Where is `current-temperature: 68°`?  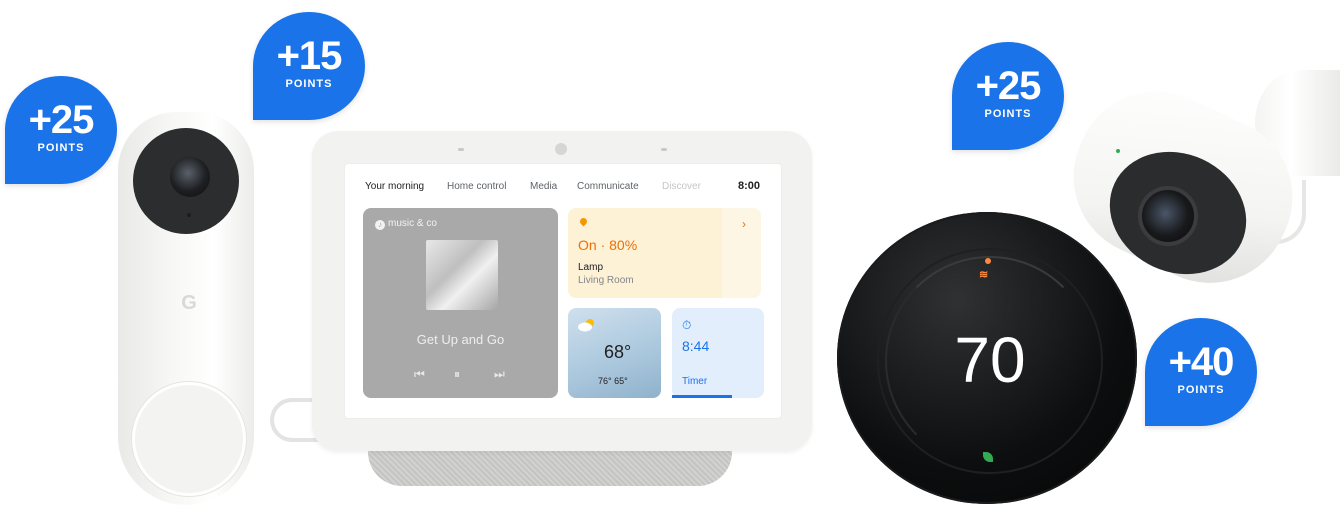
current-temperature: 68° is located at coordinates (618, 352).